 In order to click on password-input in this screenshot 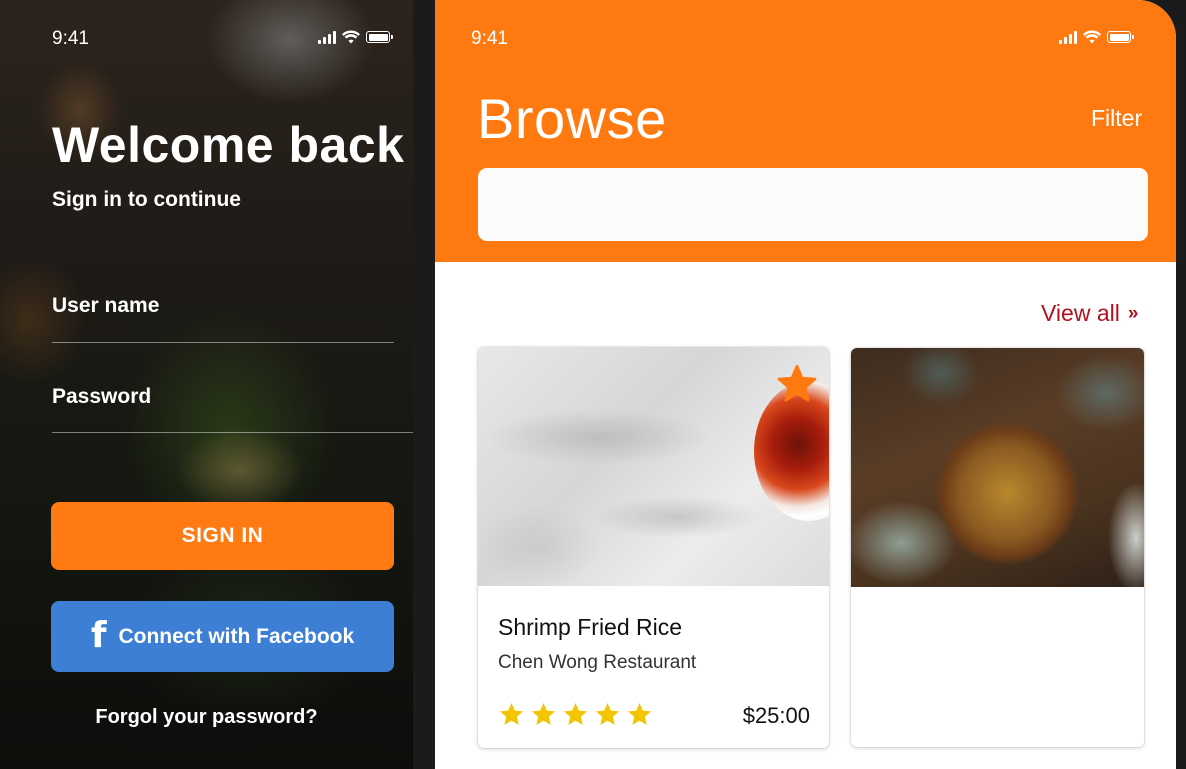, I will do `click(223, 410)`.